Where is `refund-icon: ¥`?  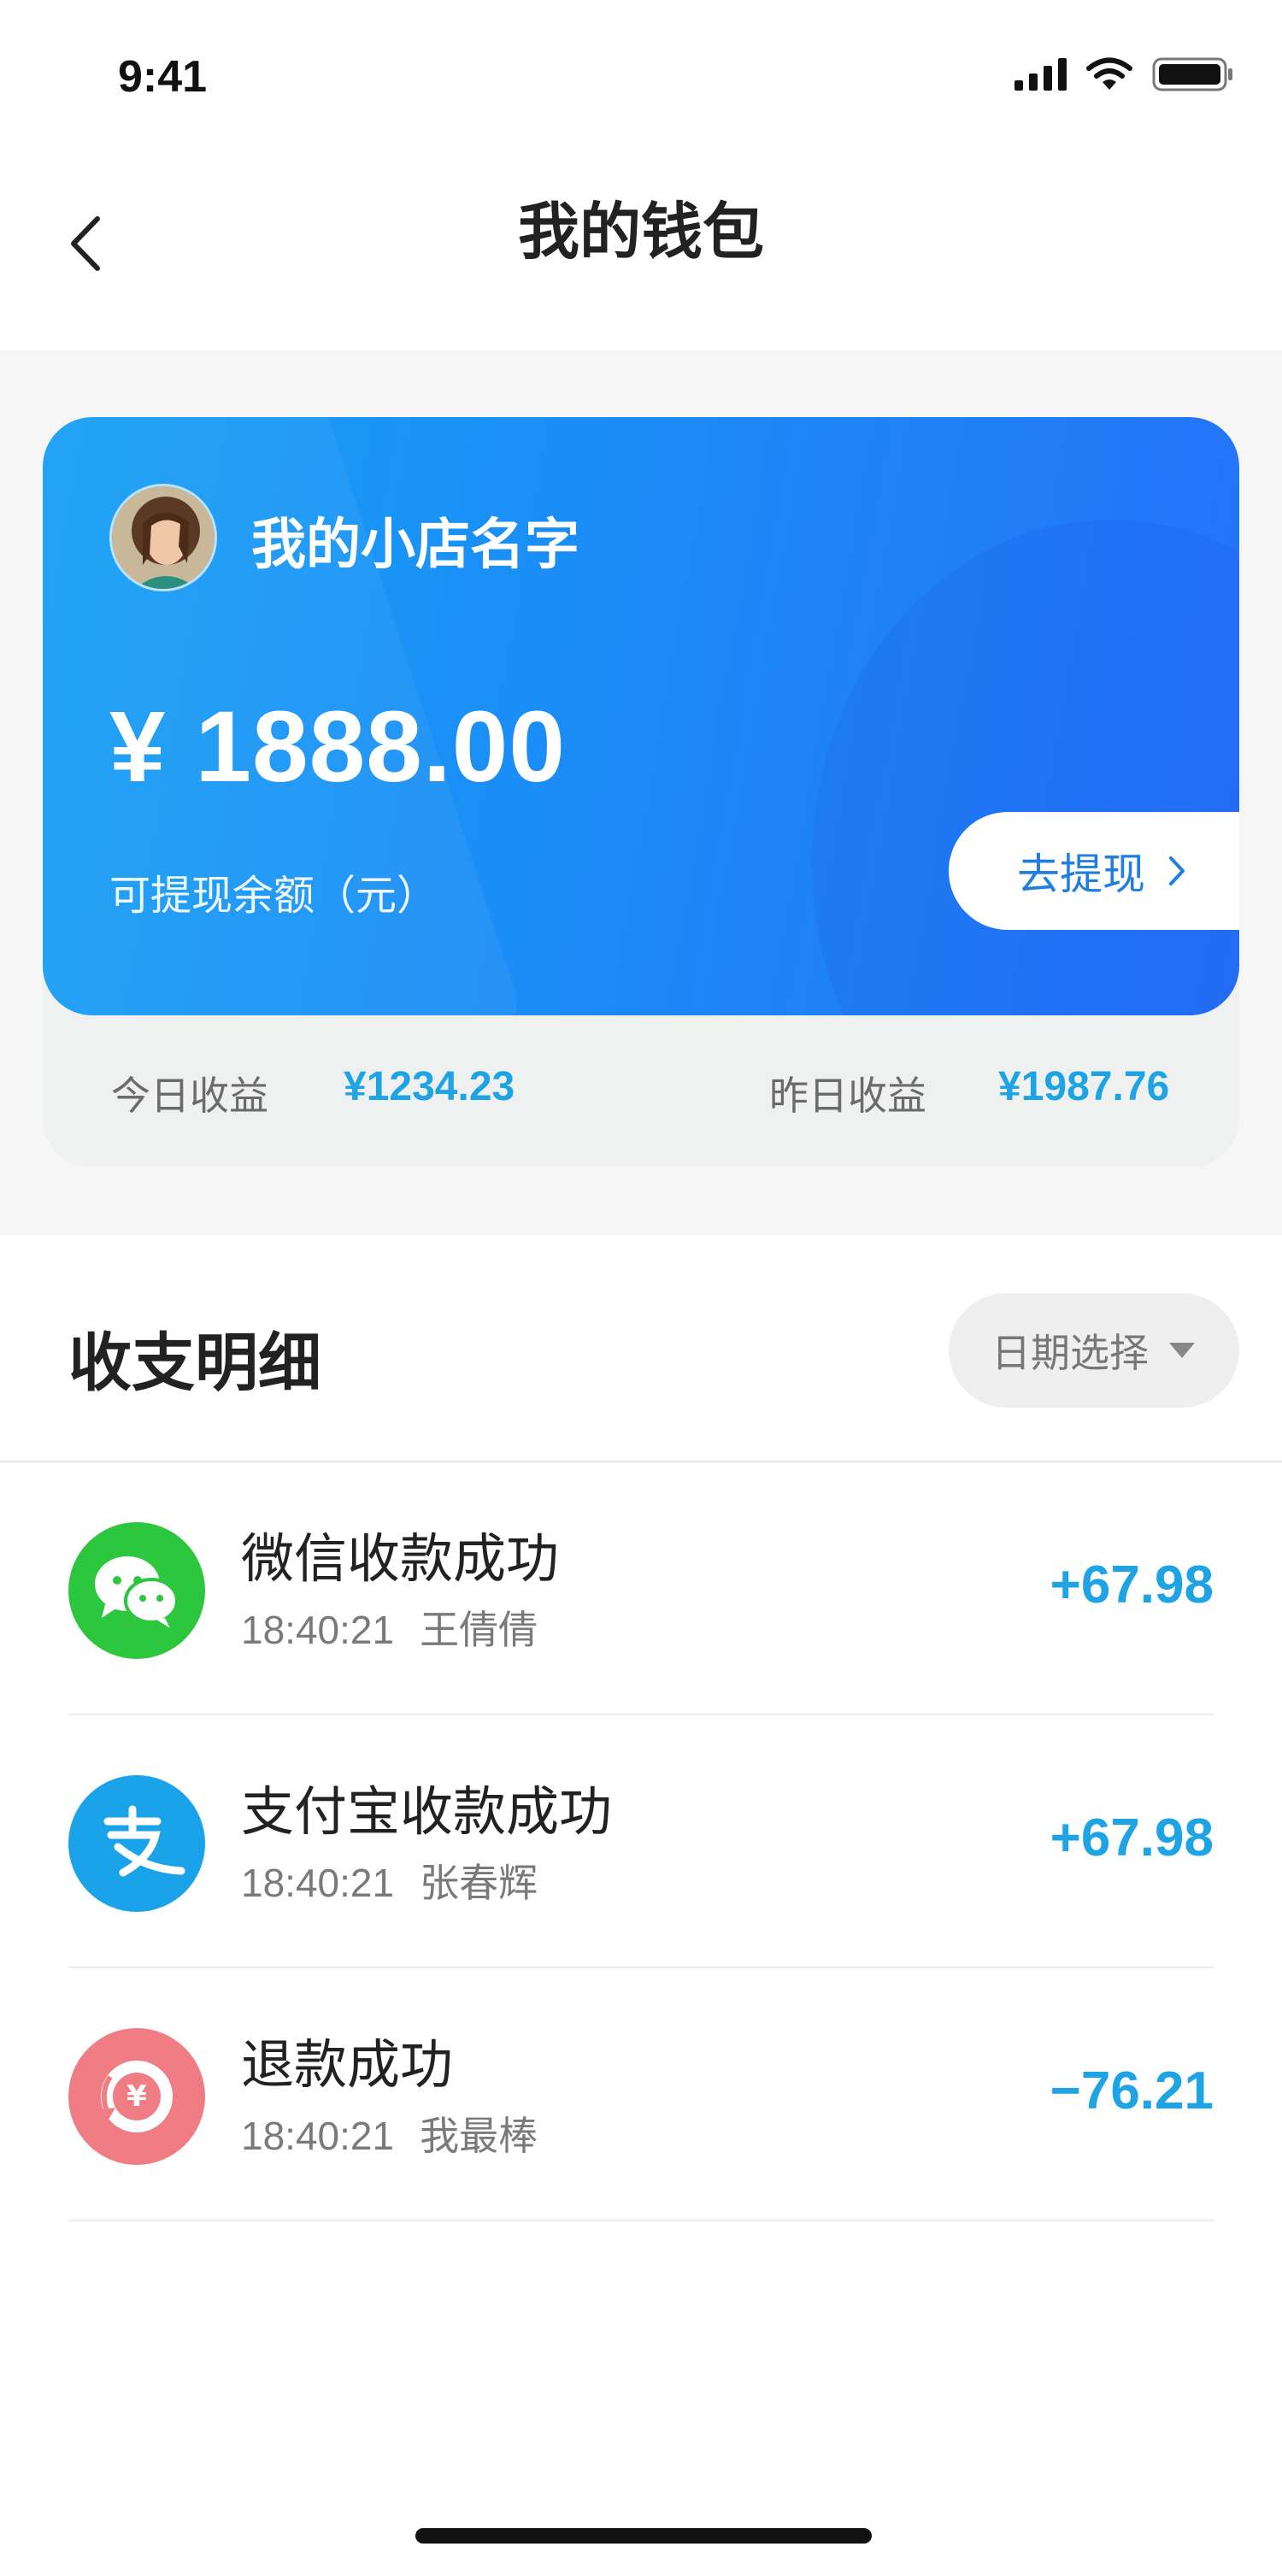 refund-icon: ¥ is located at coordinates (136, 2096).